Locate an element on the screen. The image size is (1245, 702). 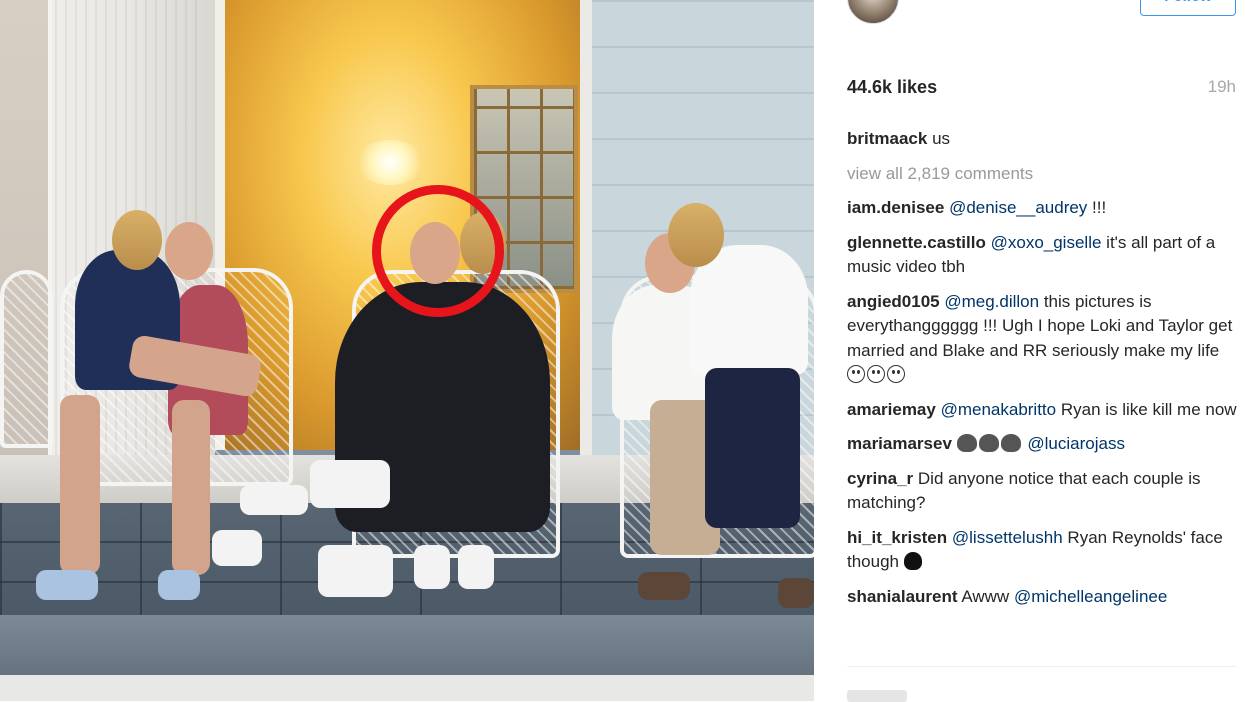
comment-username: glennette.castillo is located at coordinates (916, 242).